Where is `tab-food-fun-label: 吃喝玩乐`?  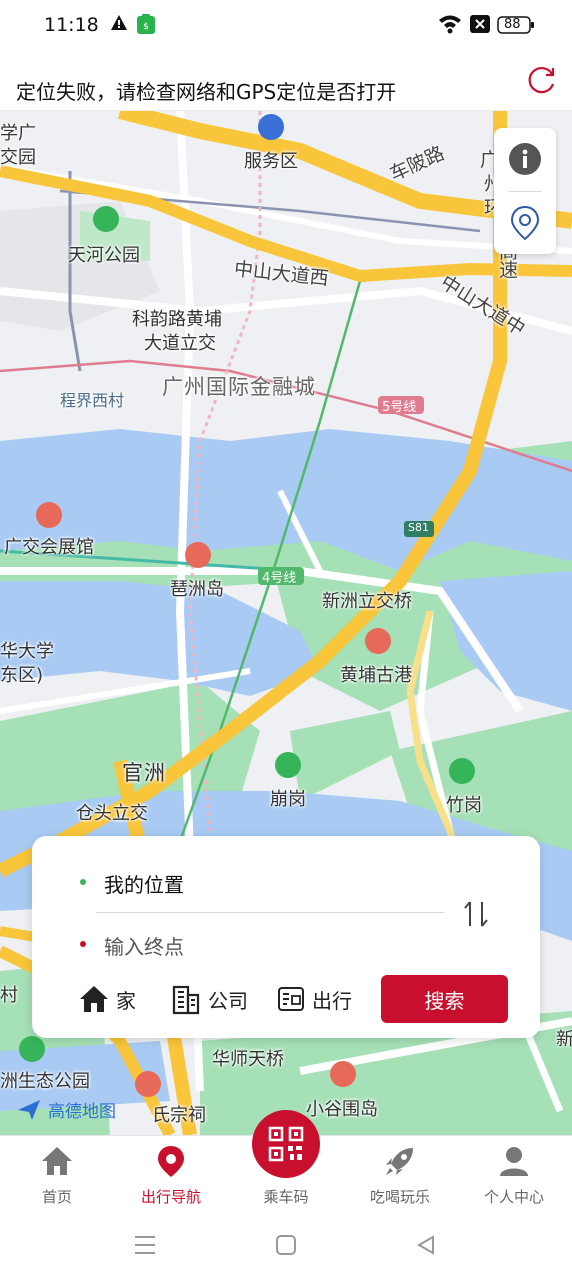 tab-food-fun-label: 吃喝玩乐 is located at coordinates (399, 1197).